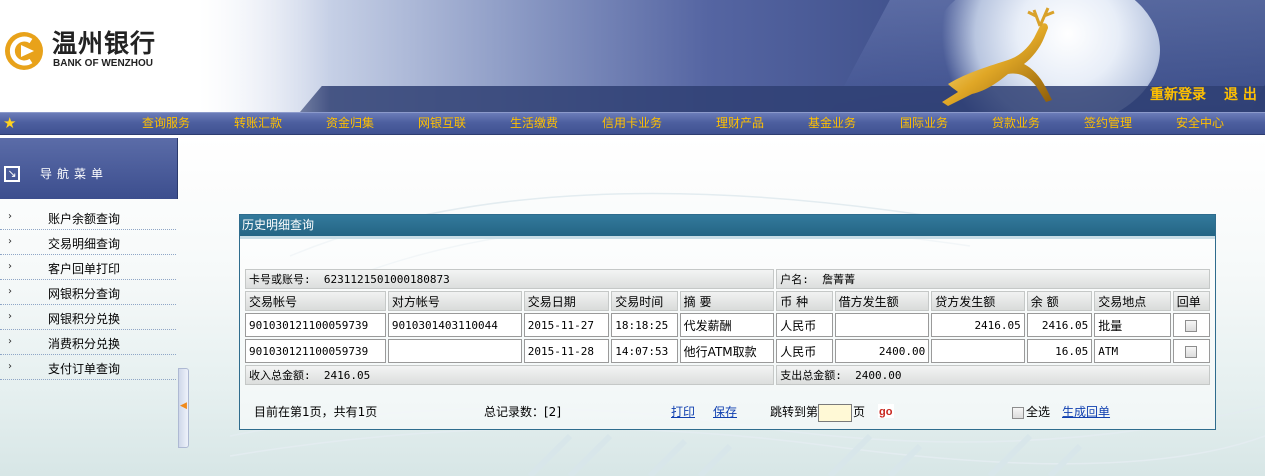 The width and height of the screenshot is (1265, 476). I want to click on nav-item-contract: 签约管理, so click(1108, 123).